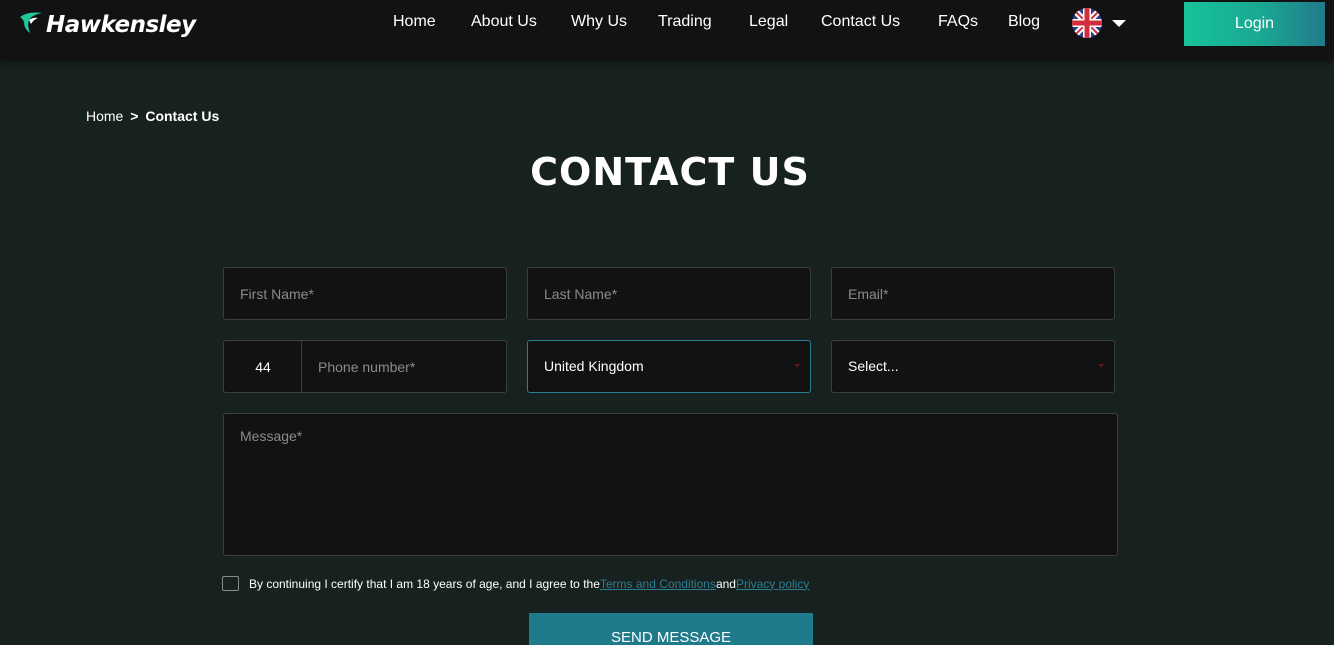 This screenshot has height=645, width=1334. Describe the element at coordinates (958, 22) in the screenshot. I see `nav-faqs: FAQs` at that location.